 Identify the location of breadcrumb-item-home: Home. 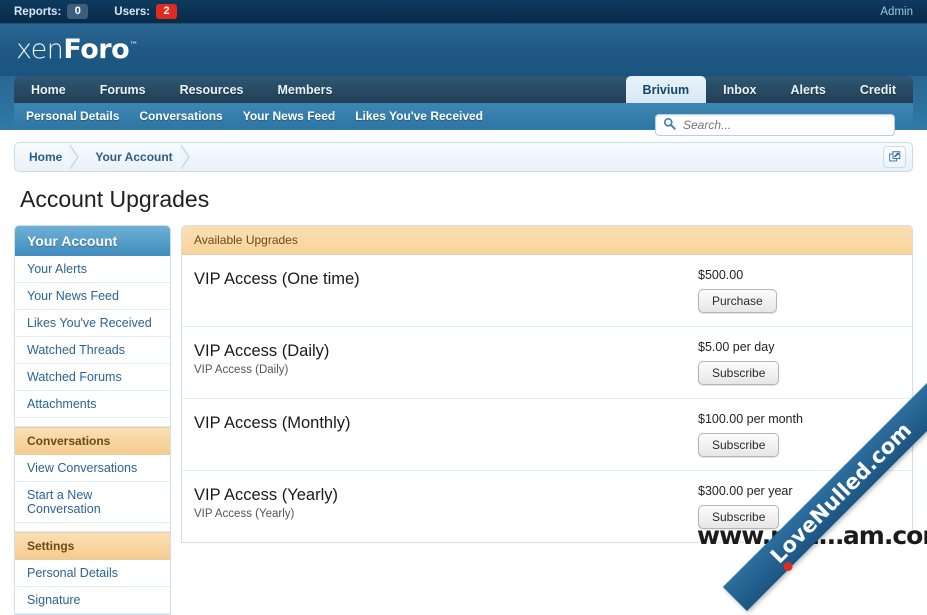
(42, 157).